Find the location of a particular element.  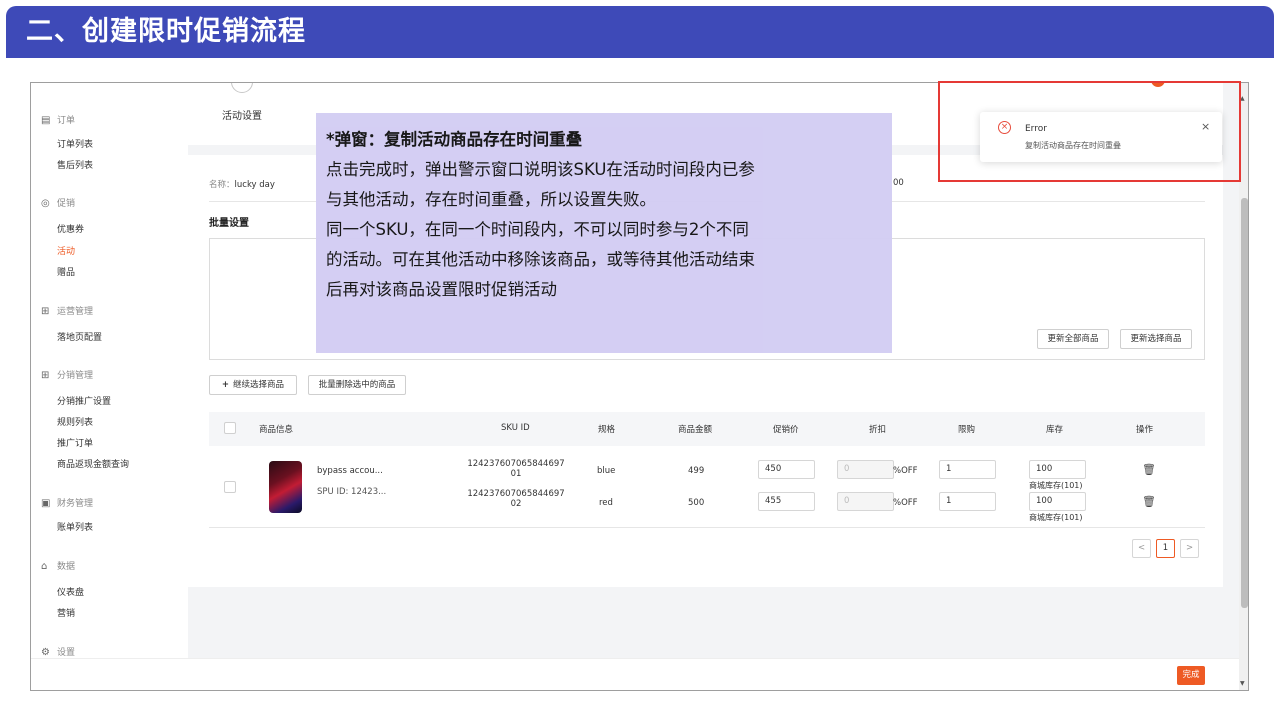

sku-spec: red is located at coordinates (606, 503).